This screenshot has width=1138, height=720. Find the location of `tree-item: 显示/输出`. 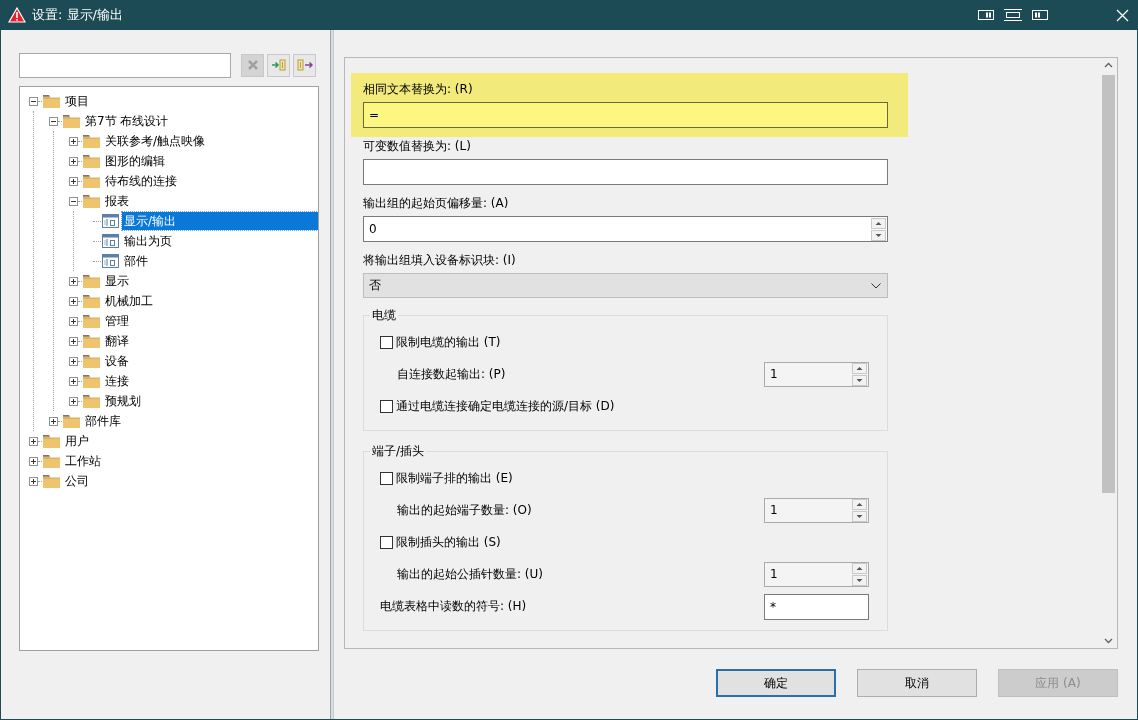

tree-item: 显示/输出 is located at coordinates (220, 221).